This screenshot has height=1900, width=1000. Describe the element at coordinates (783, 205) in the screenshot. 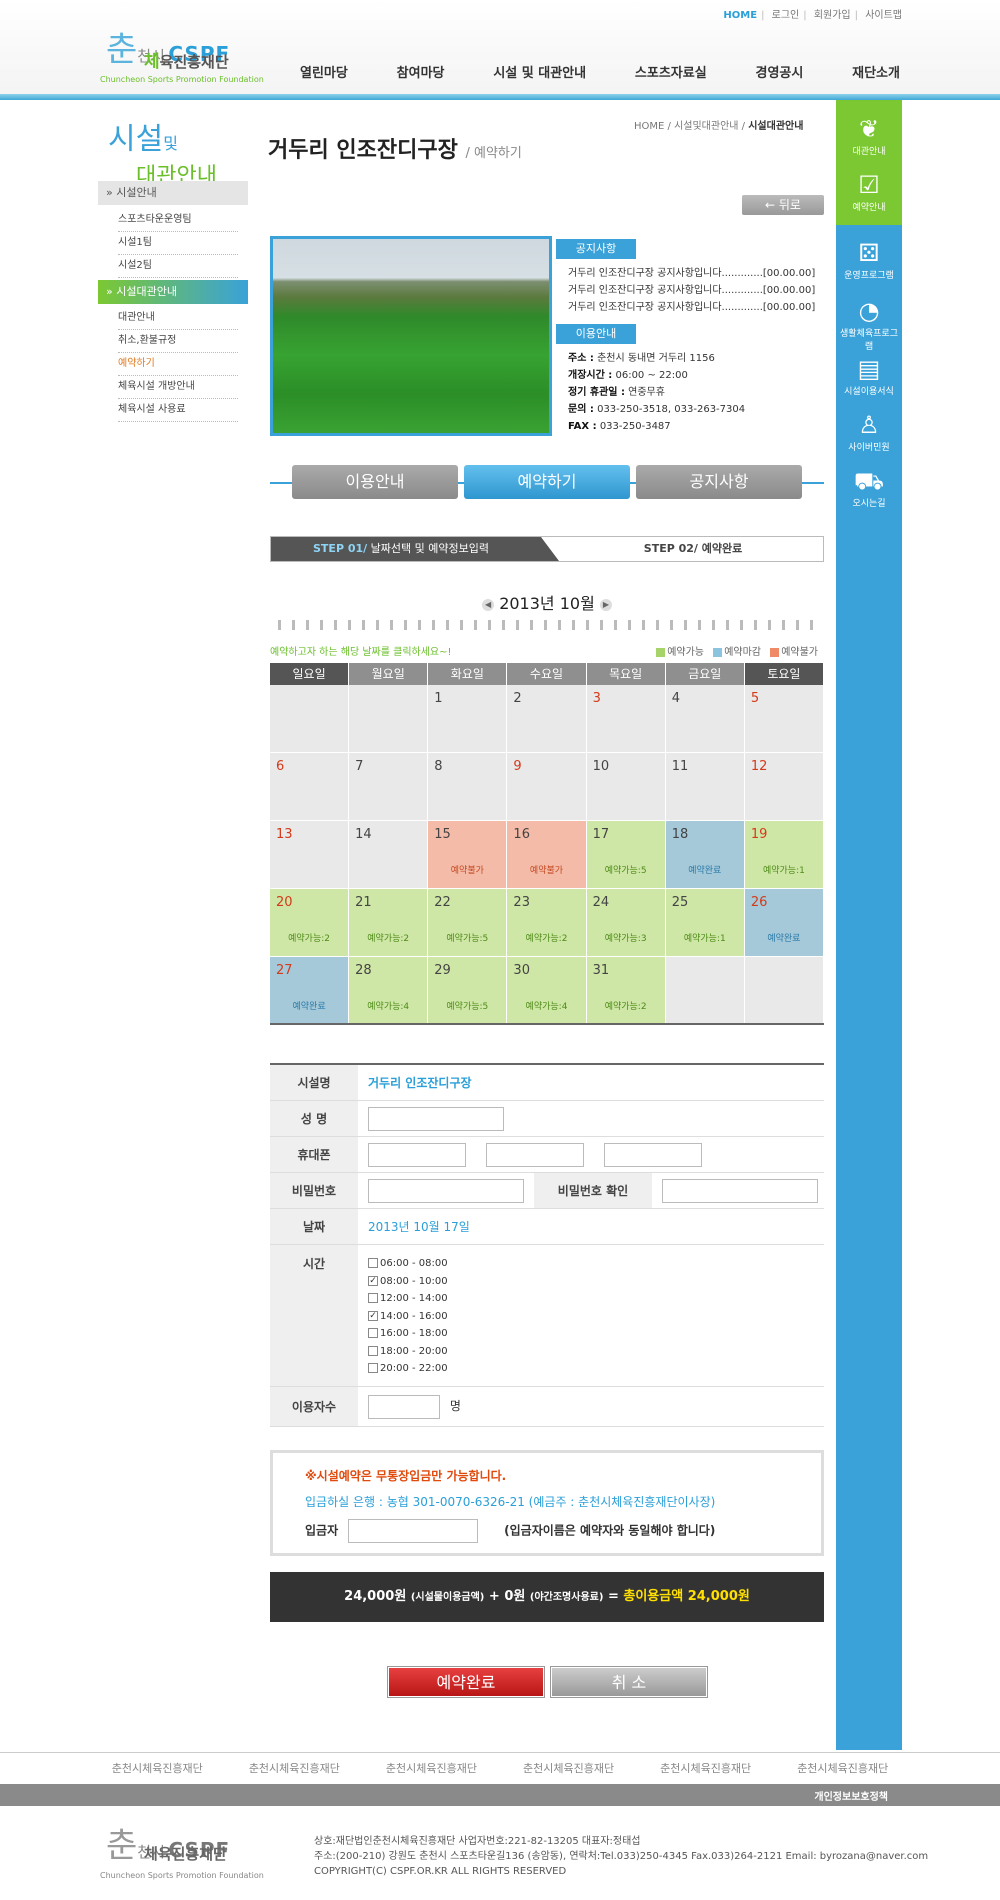

I see `back-button: ← 뒤로` at that location.